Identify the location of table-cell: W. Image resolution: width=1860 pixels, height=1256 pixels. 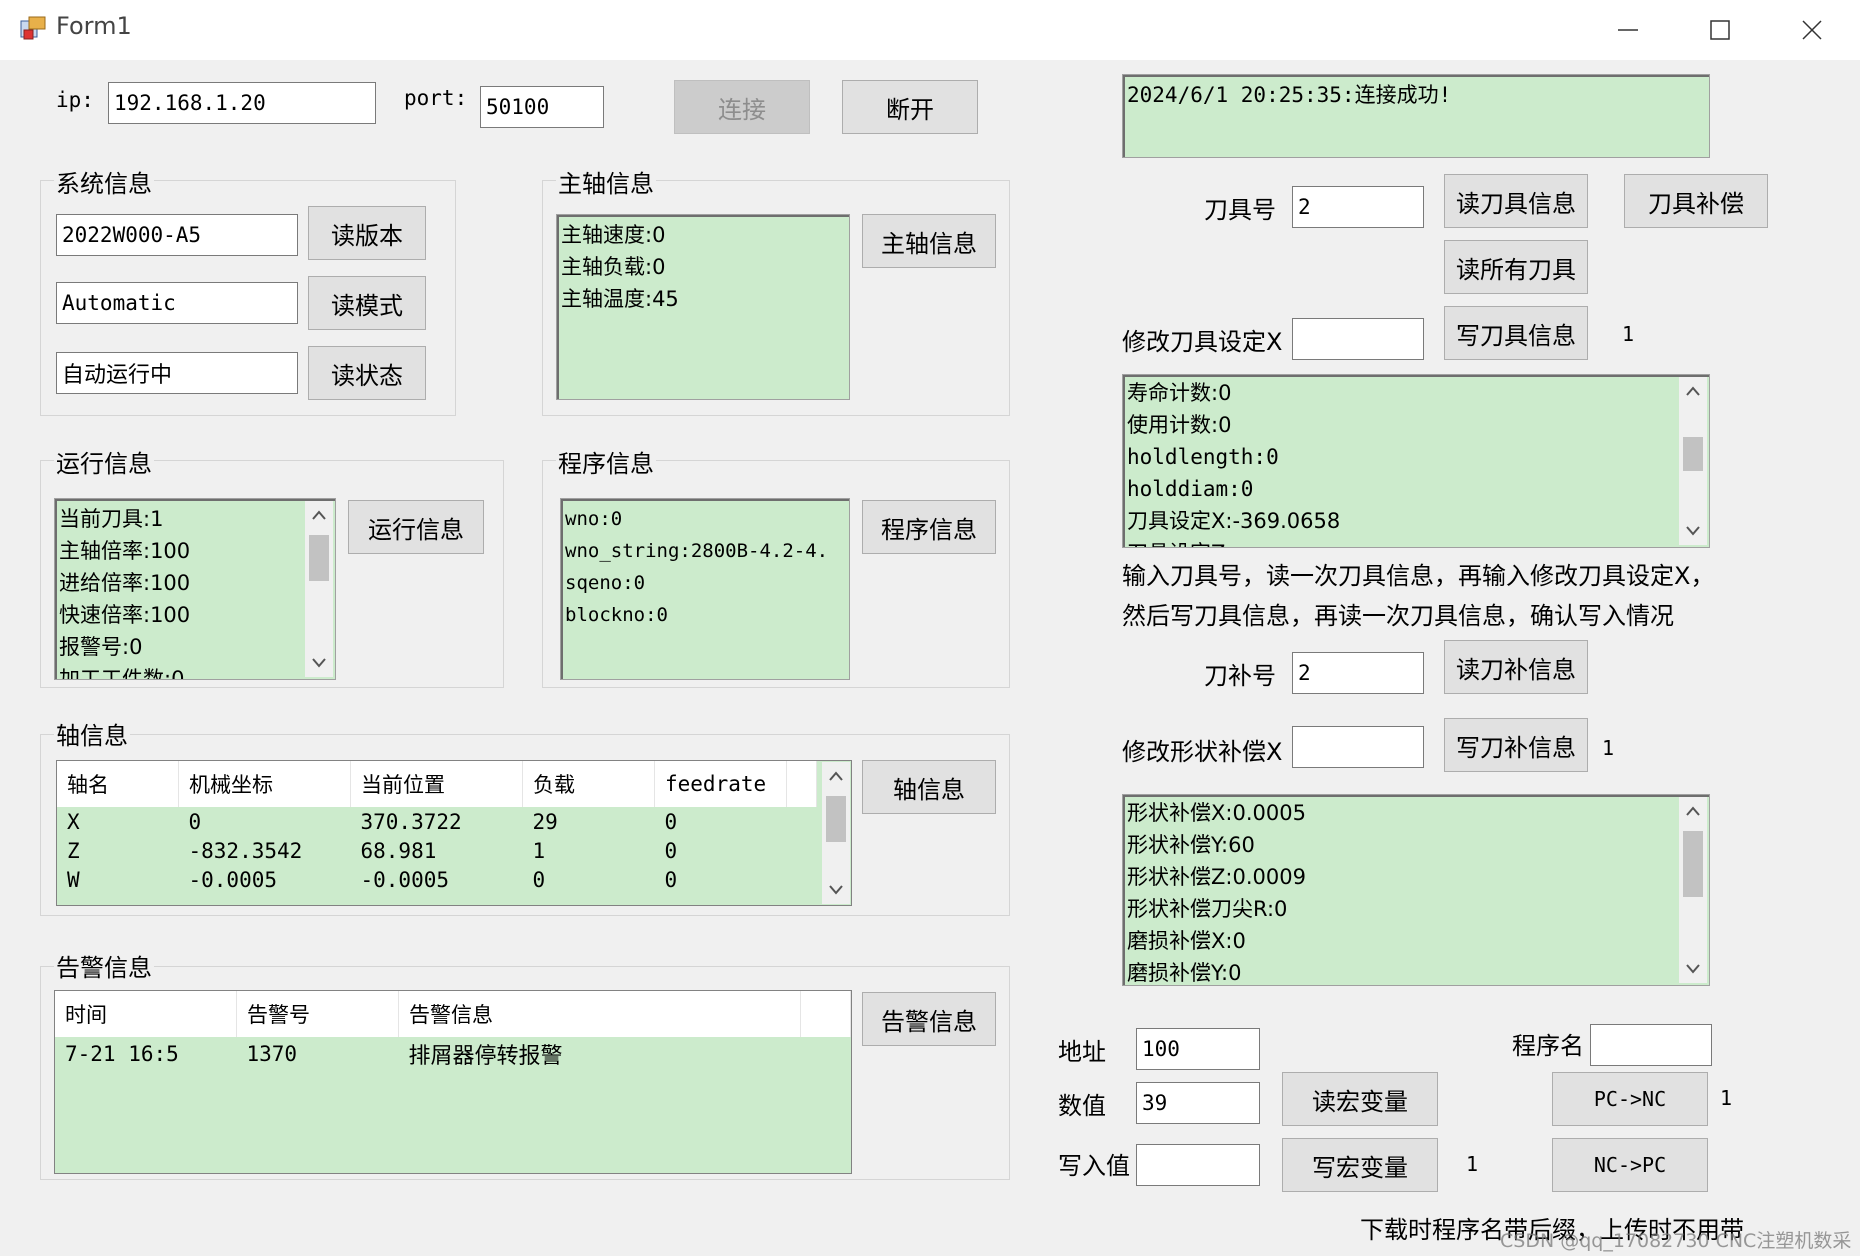
(73, 879).